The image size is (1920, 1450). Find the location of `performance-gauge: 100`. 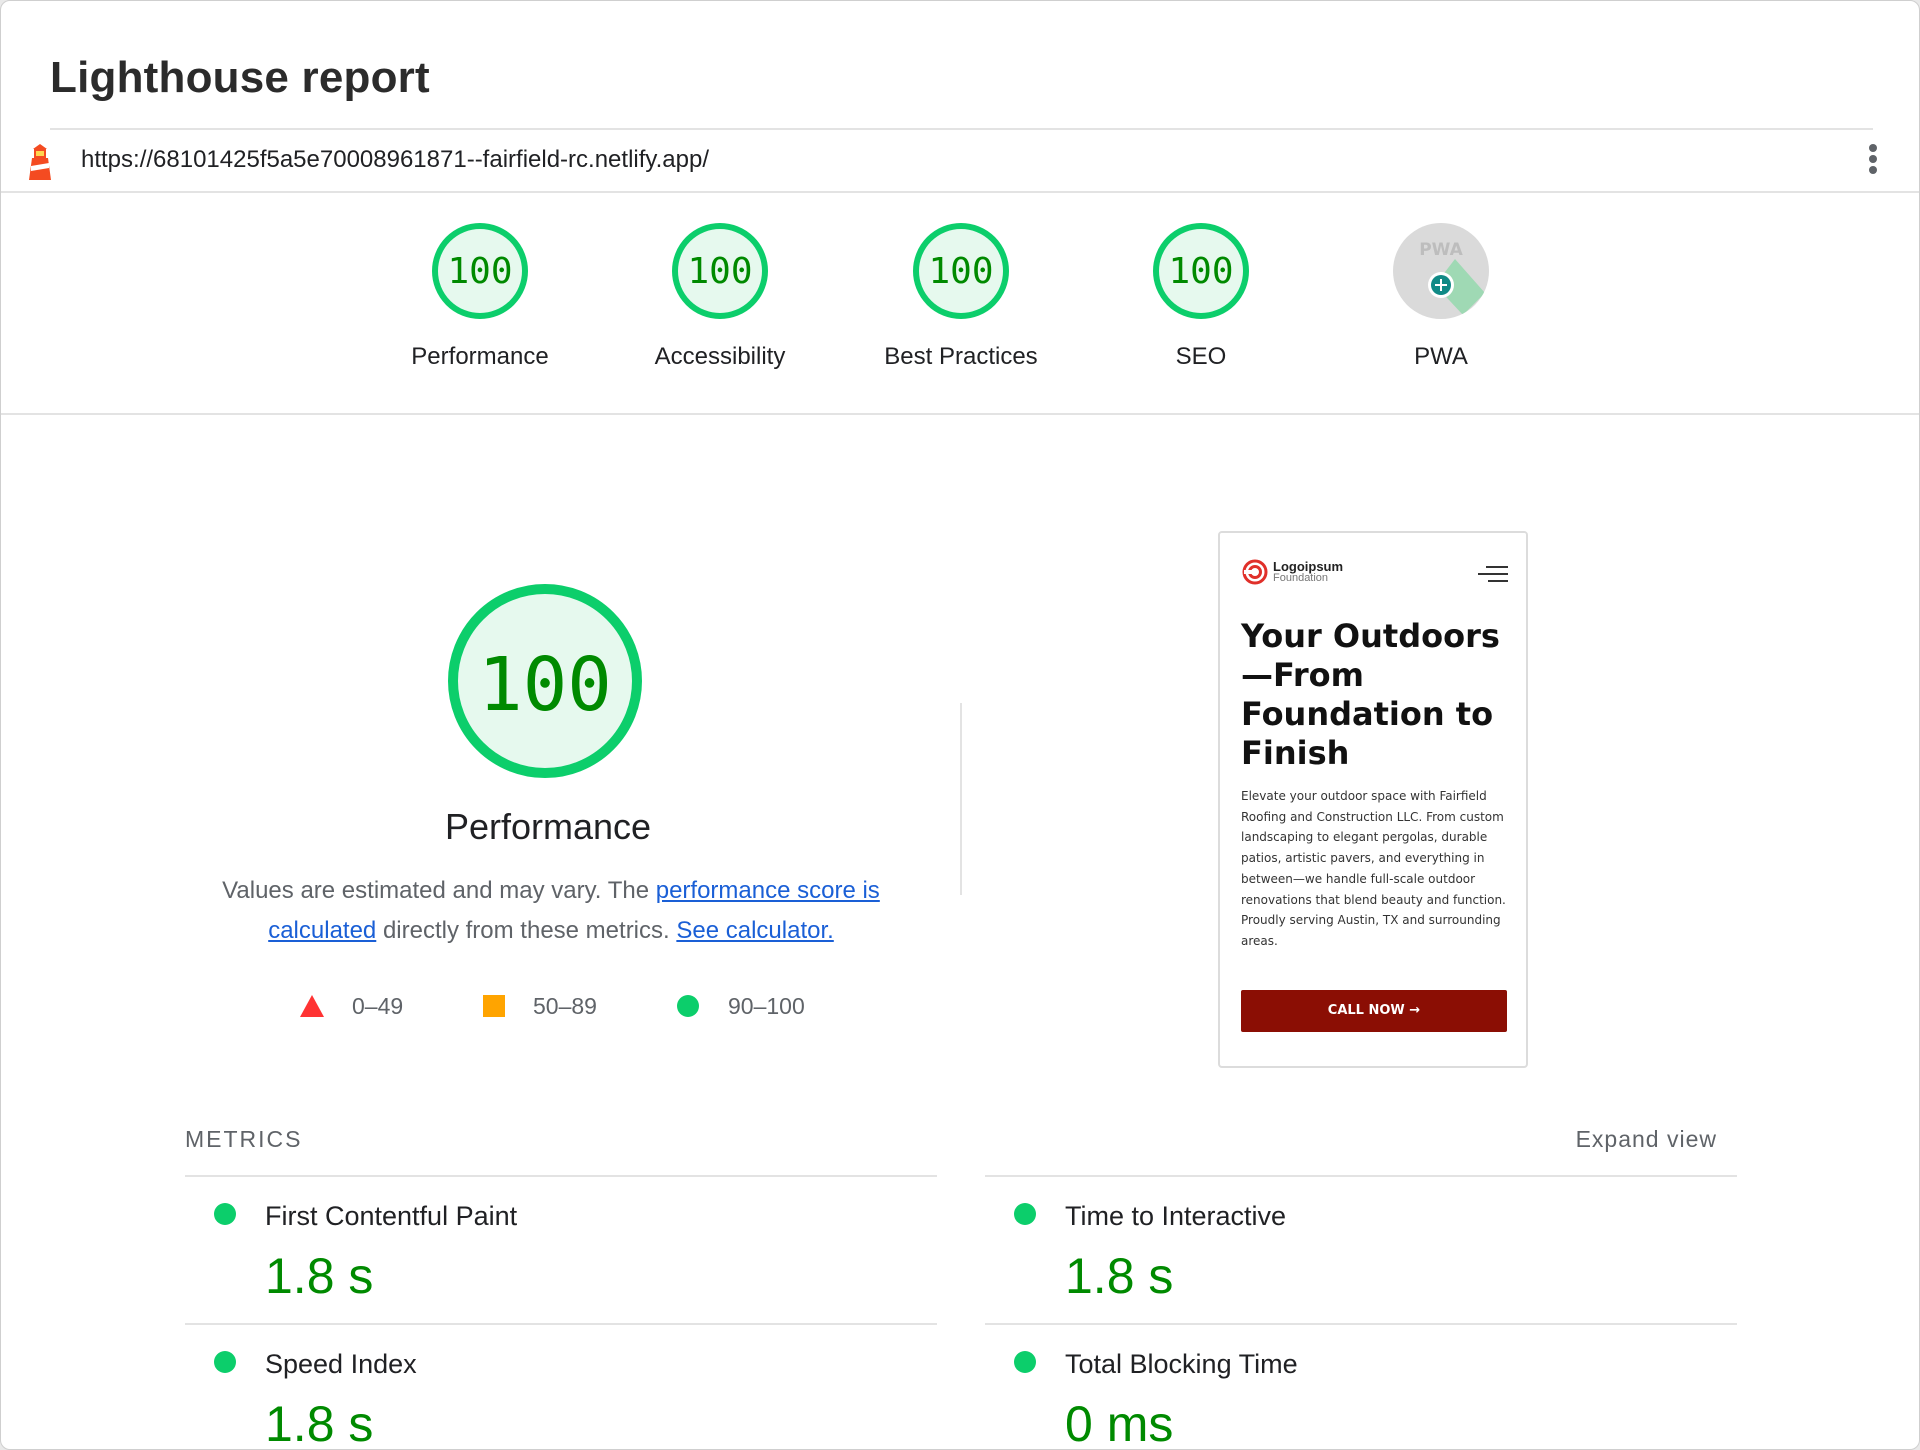

performance-gauge: 100 is located at coordinates (545, 681).